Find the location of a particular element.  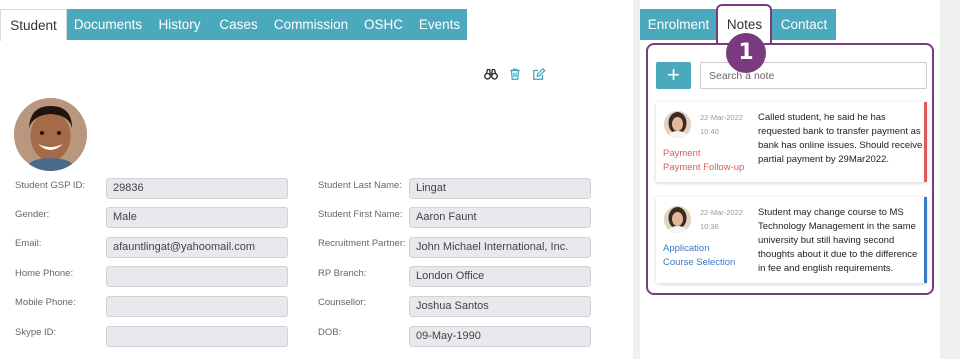

edit-icon is located at coordinates (539, 74).